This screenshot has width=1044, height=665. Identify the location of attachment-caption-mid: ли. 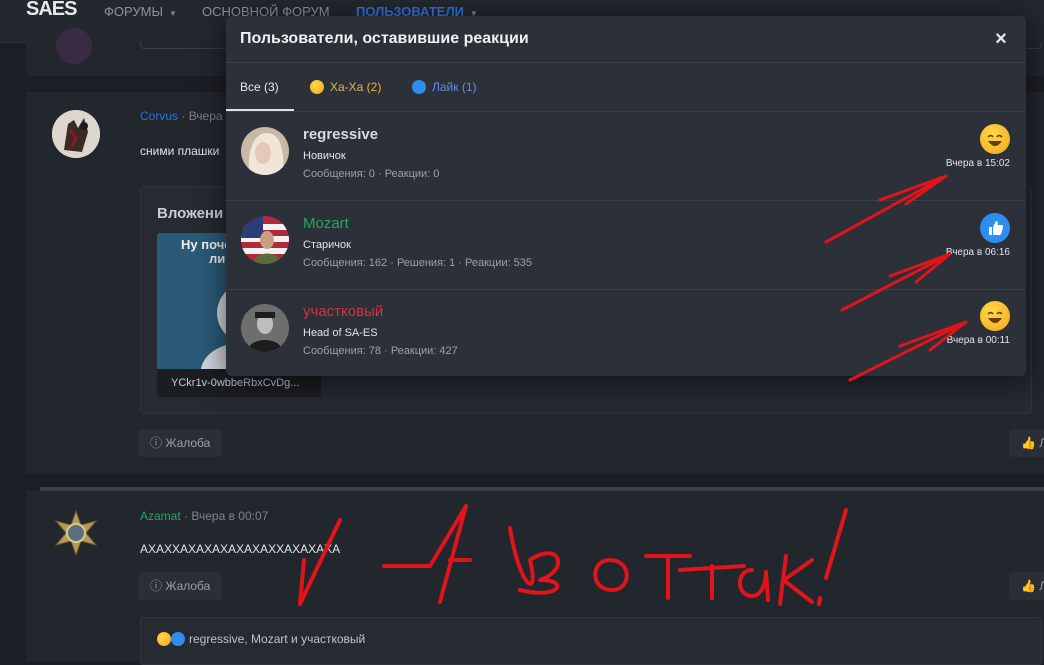
(217, 258).